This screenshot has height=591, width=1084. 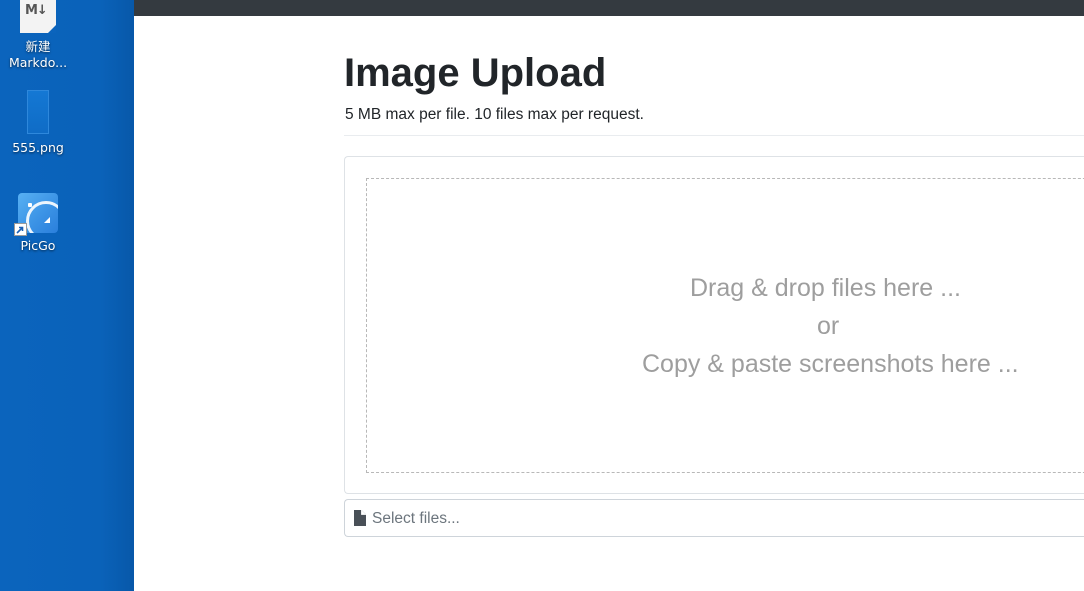 What do you see at coordinates (38, 223) in the screenshot?
I see `desktop-icon-picgo: PicGo` at bounding box center [38, 223].